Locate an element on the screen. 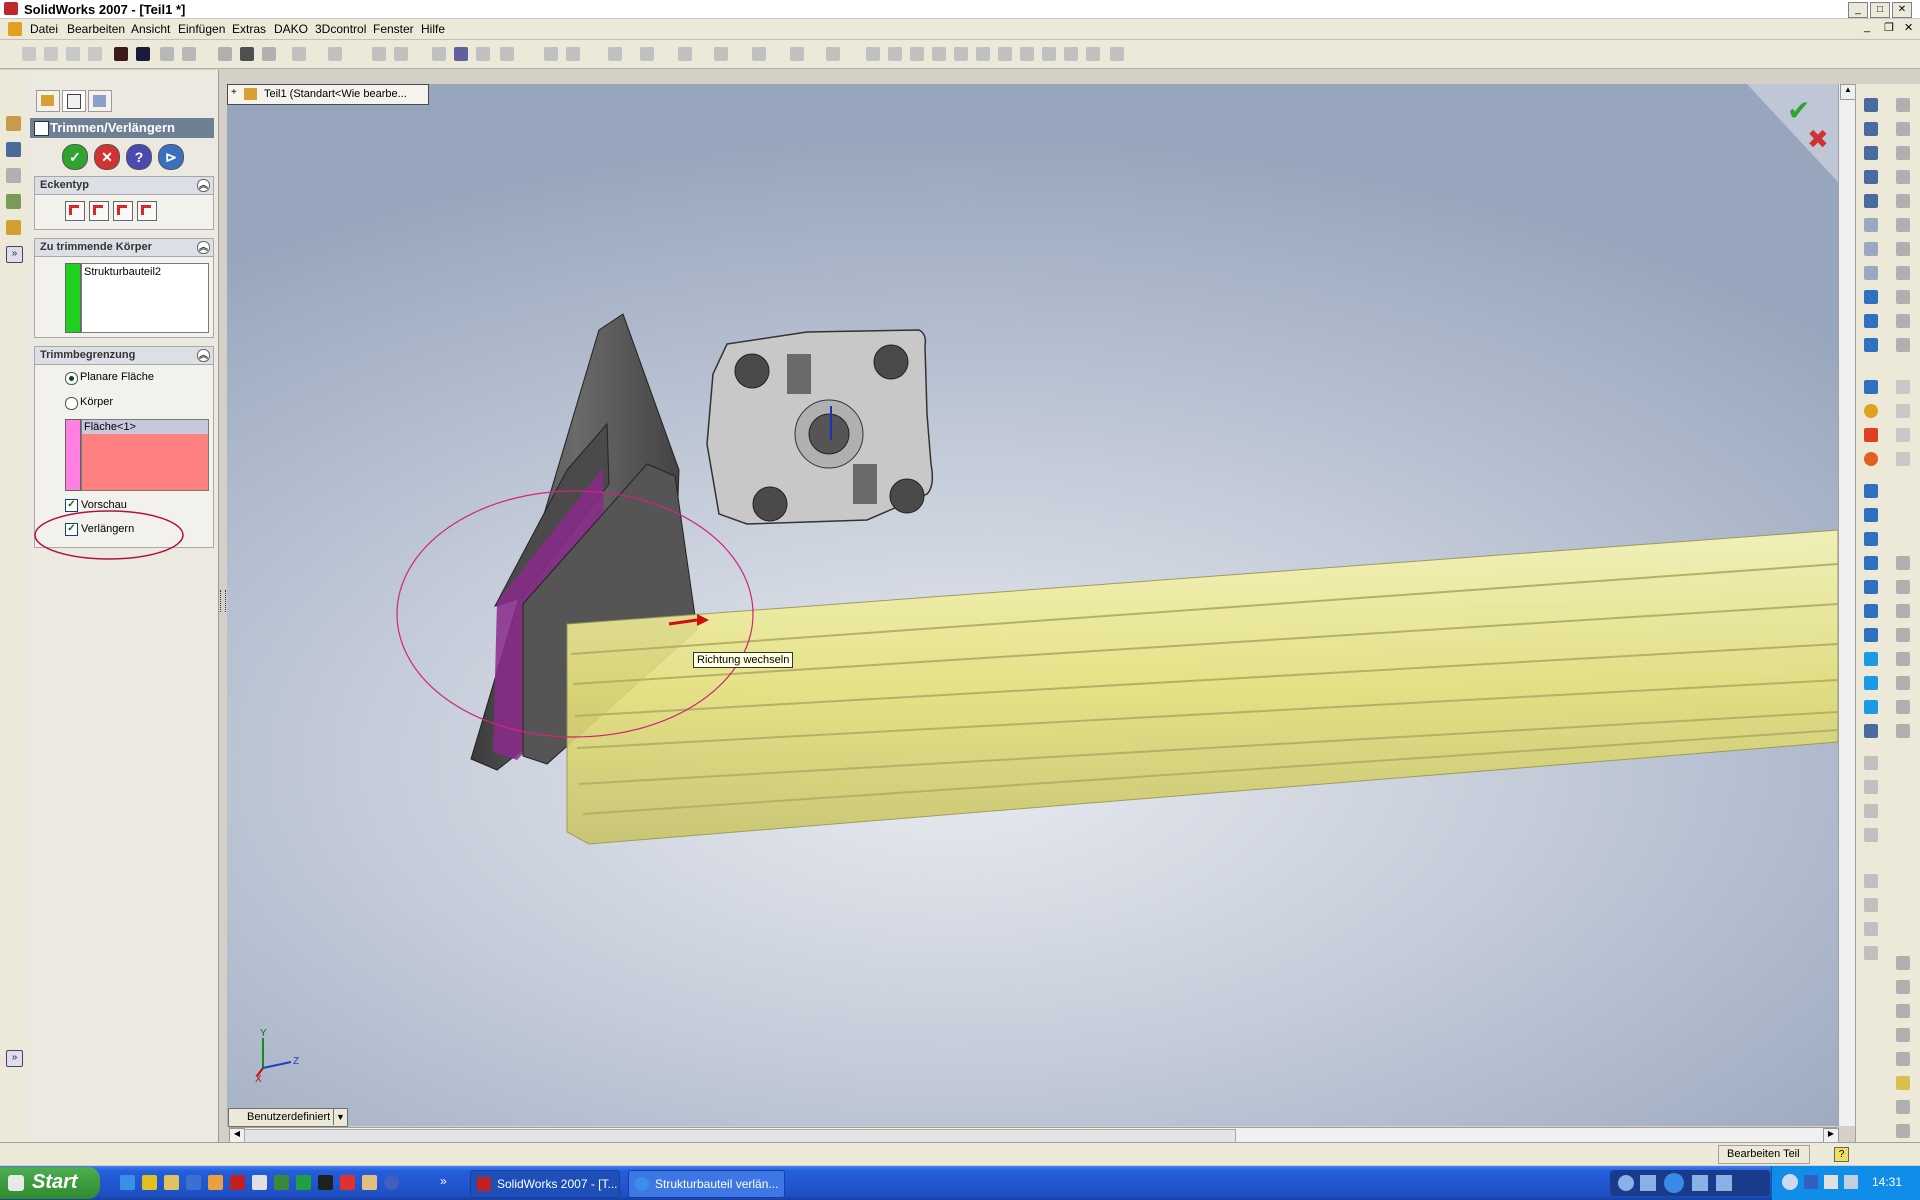  shaded-icon is located at coordinates (1871, 321).